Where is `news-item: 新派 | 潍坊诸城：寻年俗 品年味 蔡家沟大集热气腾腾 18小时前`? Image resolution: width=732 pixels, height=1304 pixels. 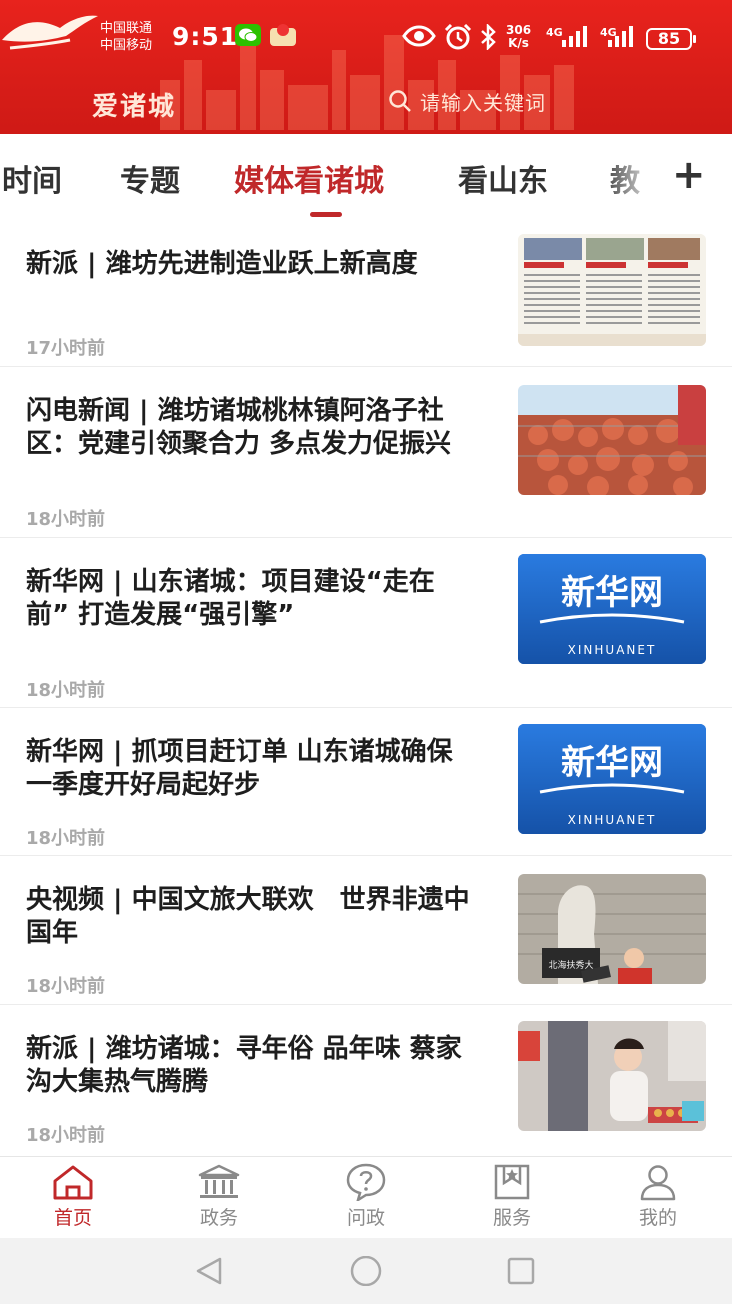 news-item: 新派 | 潍坊诸城：寻年俗 品年味 蔡家沟大集热气腾腾 18小时前 is located at coordinates (366, 1080).